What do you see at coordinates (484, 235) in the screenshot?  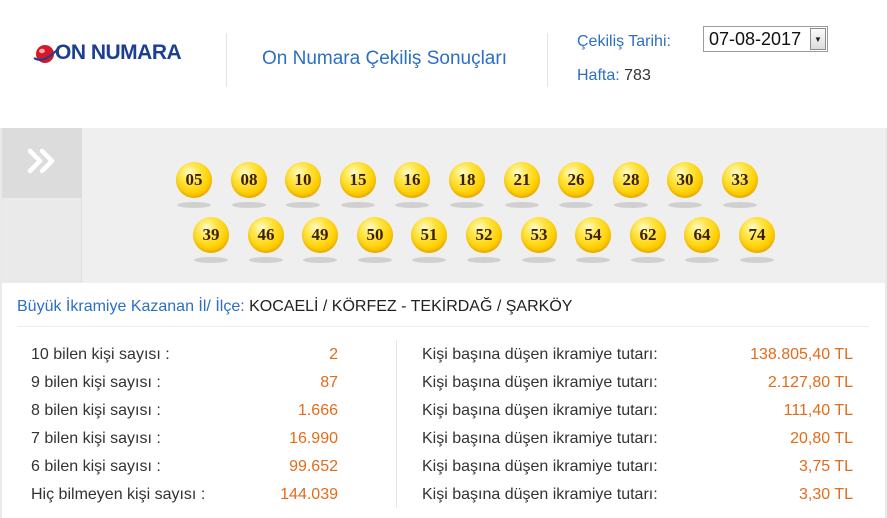 I see `number-ball: 52` at bounding box center [484, 235].